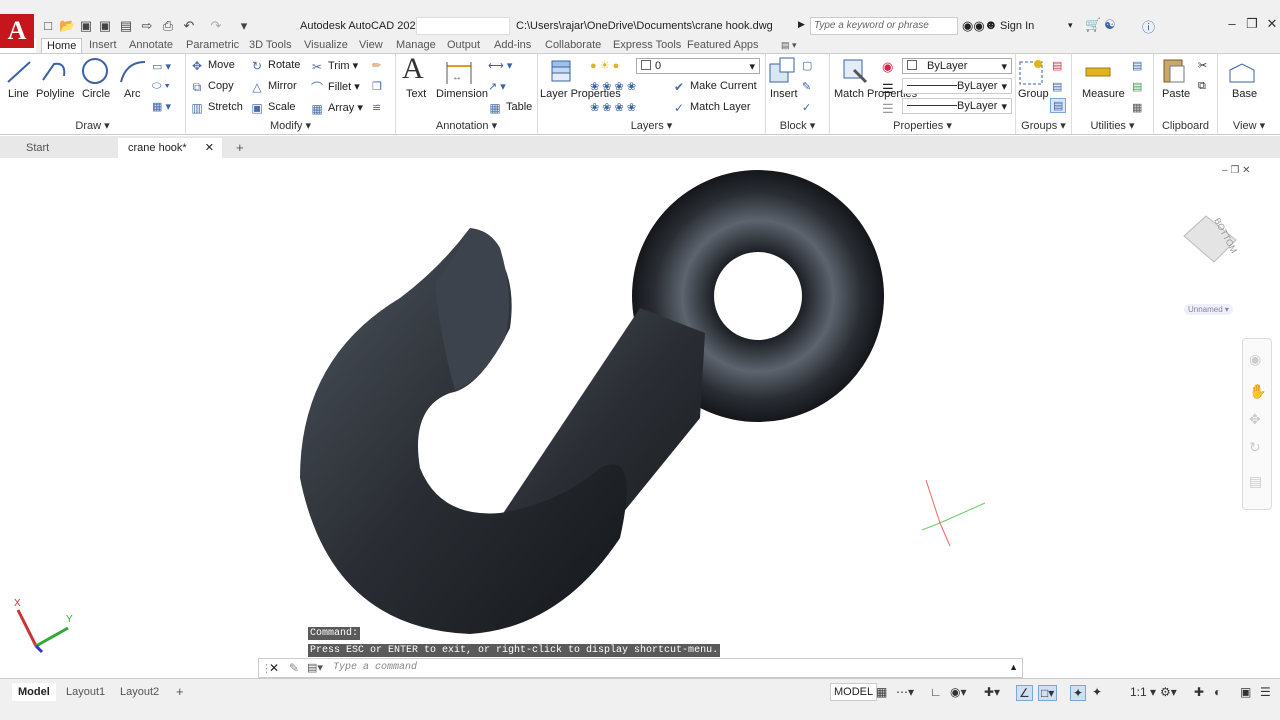 Image resolution: width=1280 pixels, height=720 pixels. What do you see at coordinates (992, 692) in the screenshot?
I see `isodraft-icon: ✚▾` at bounding box center [992, 692].